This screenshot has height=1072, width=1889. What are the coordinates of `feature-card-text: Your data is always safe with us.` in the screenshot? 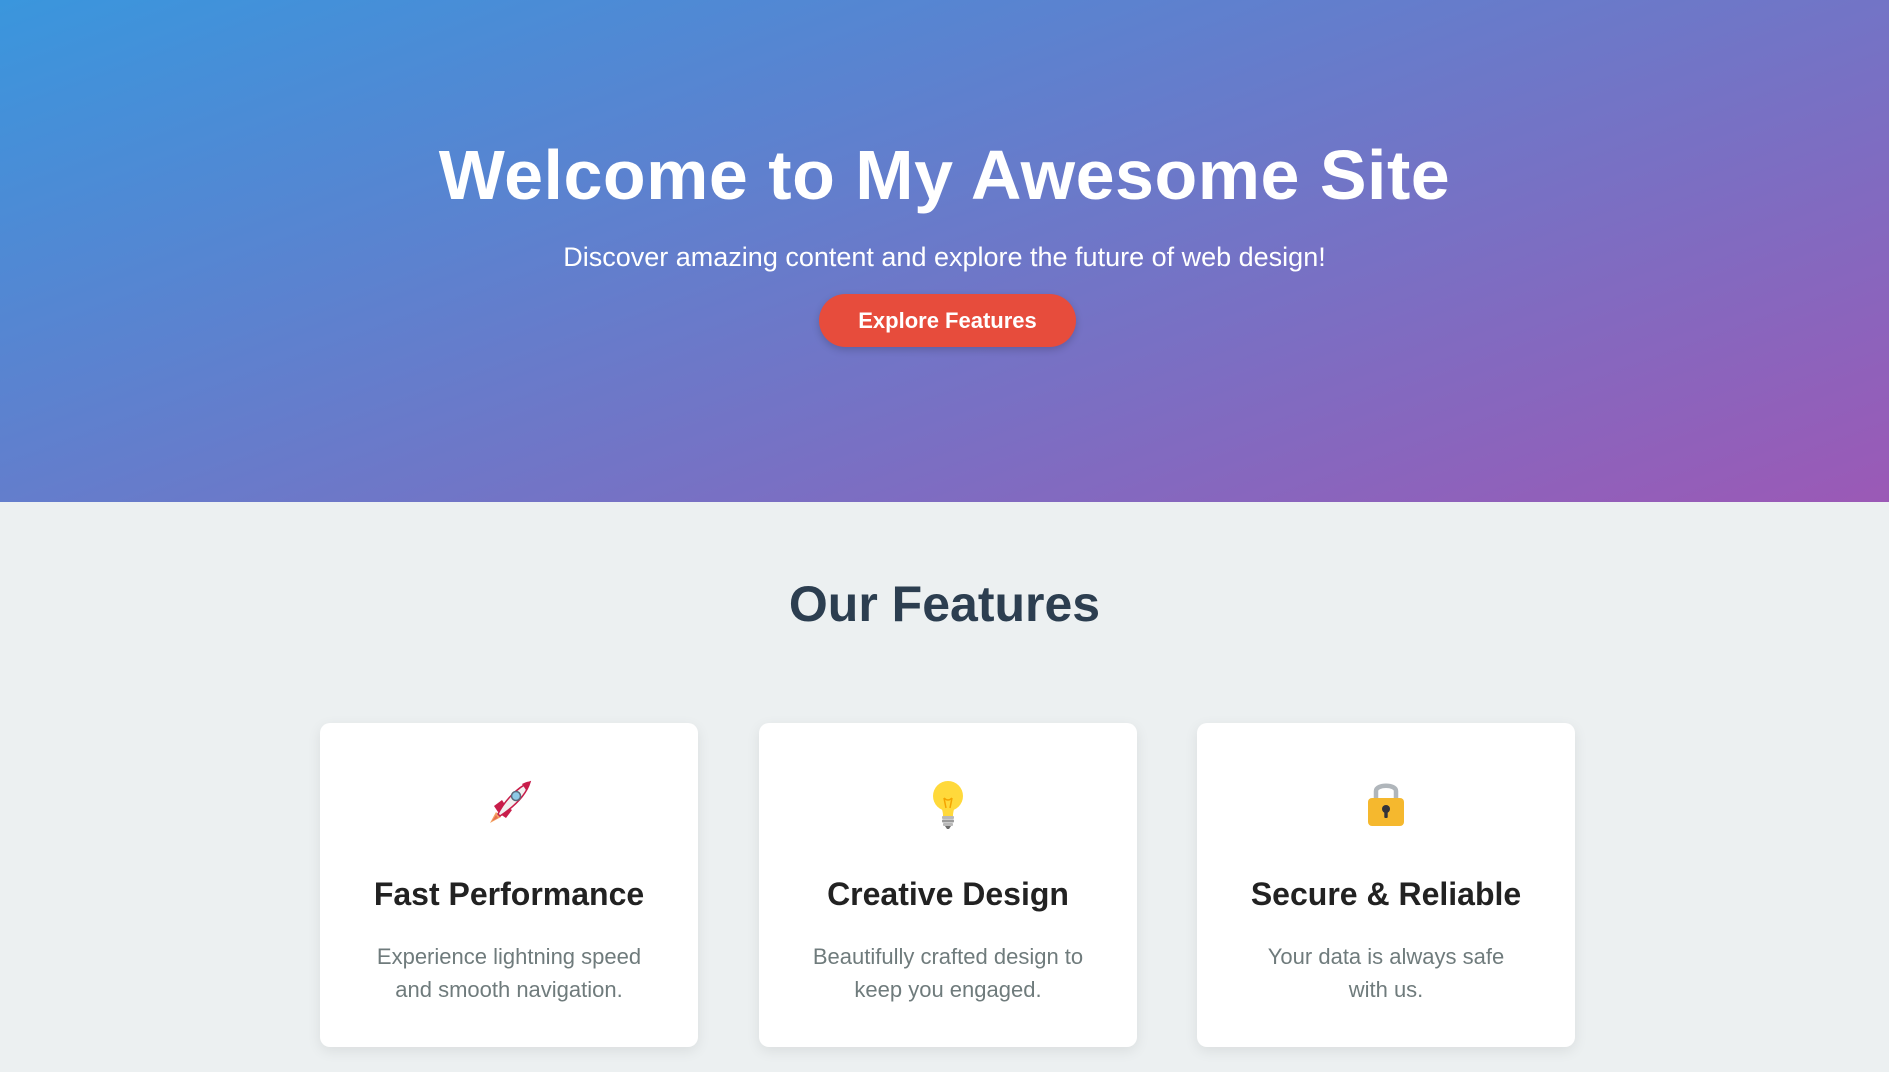 It's located at (1386, 973).